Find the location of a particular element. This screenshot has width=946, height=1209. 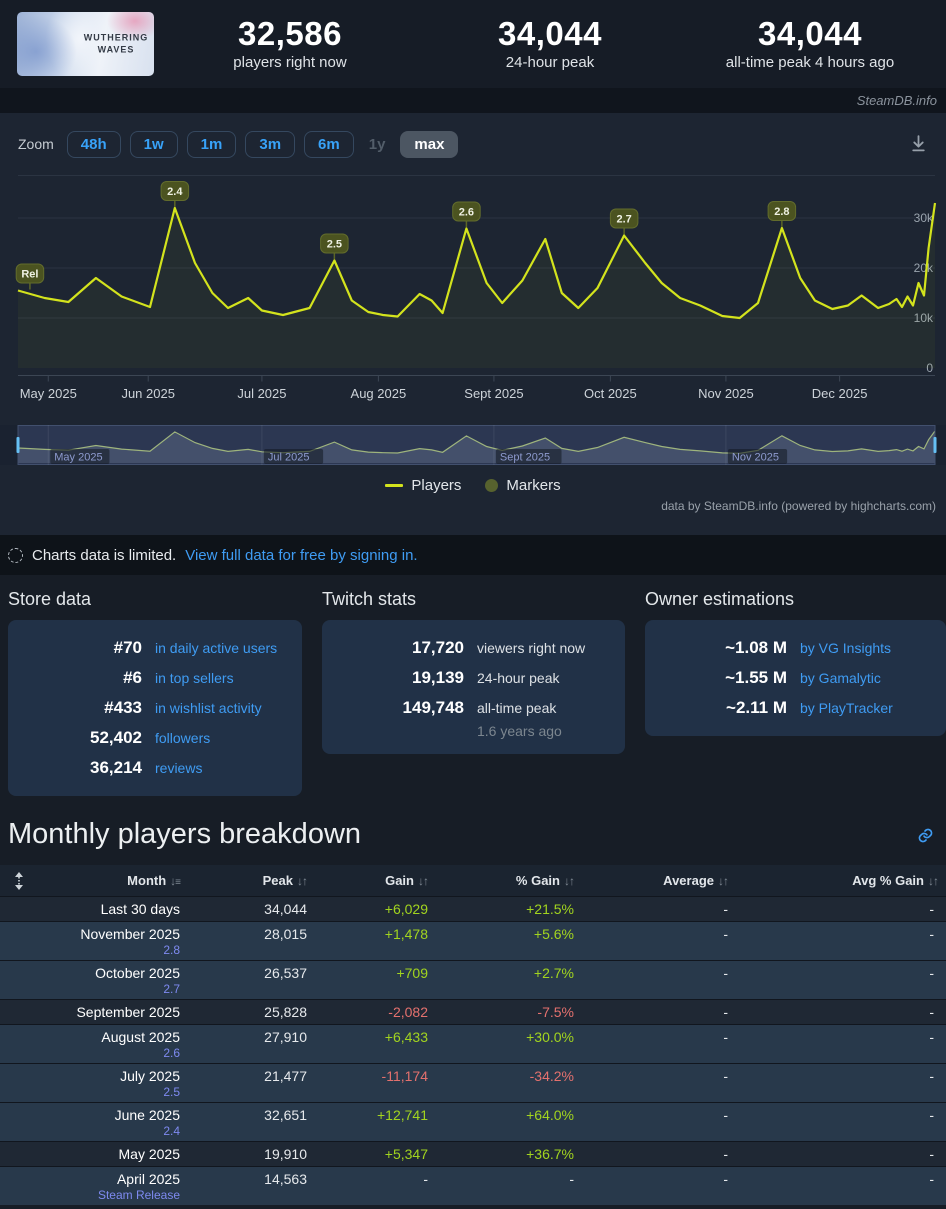

anchor-link-icon is located at coordinates (925, 838).